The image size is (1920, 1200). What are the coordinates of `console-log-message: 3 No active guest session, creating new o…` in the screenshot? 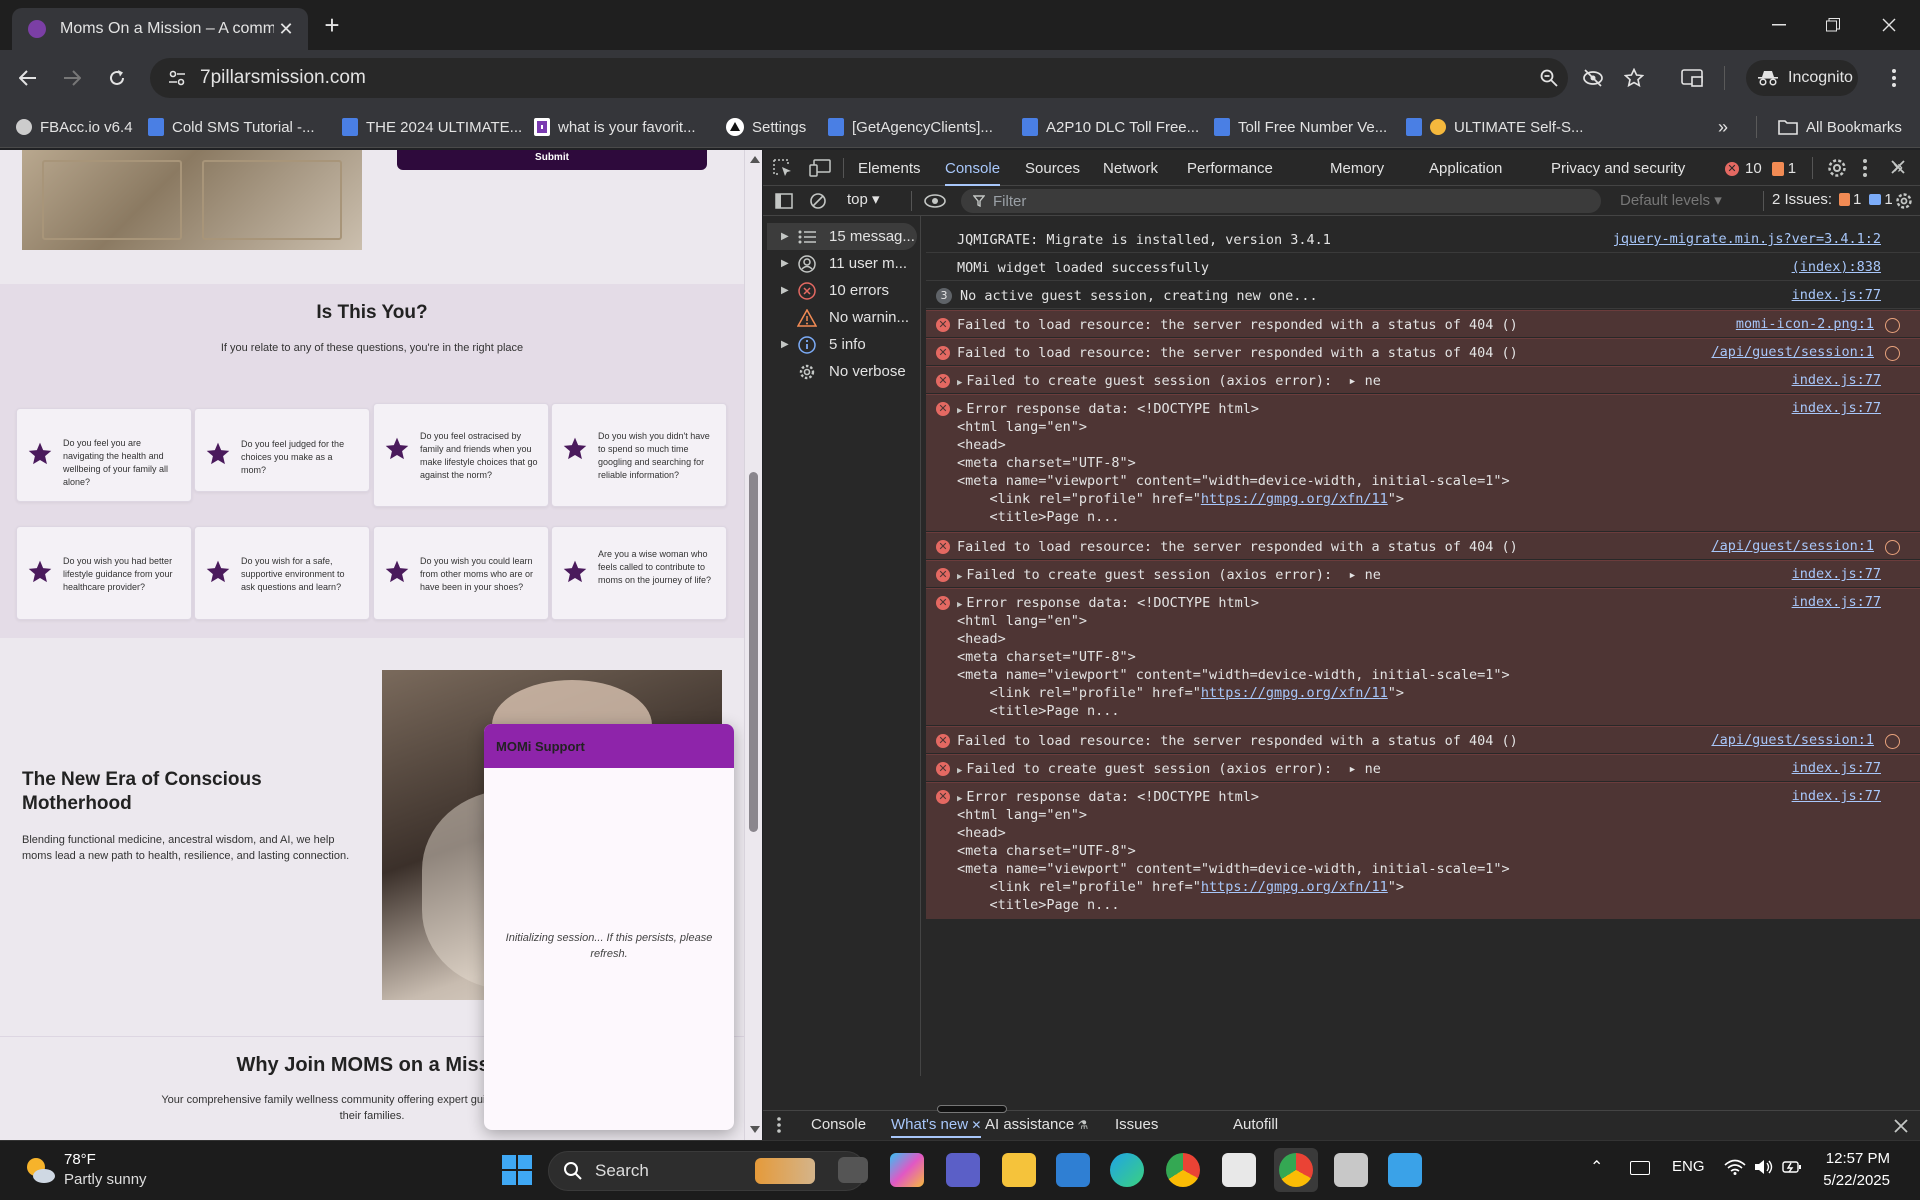 It's located at (1423, 295).